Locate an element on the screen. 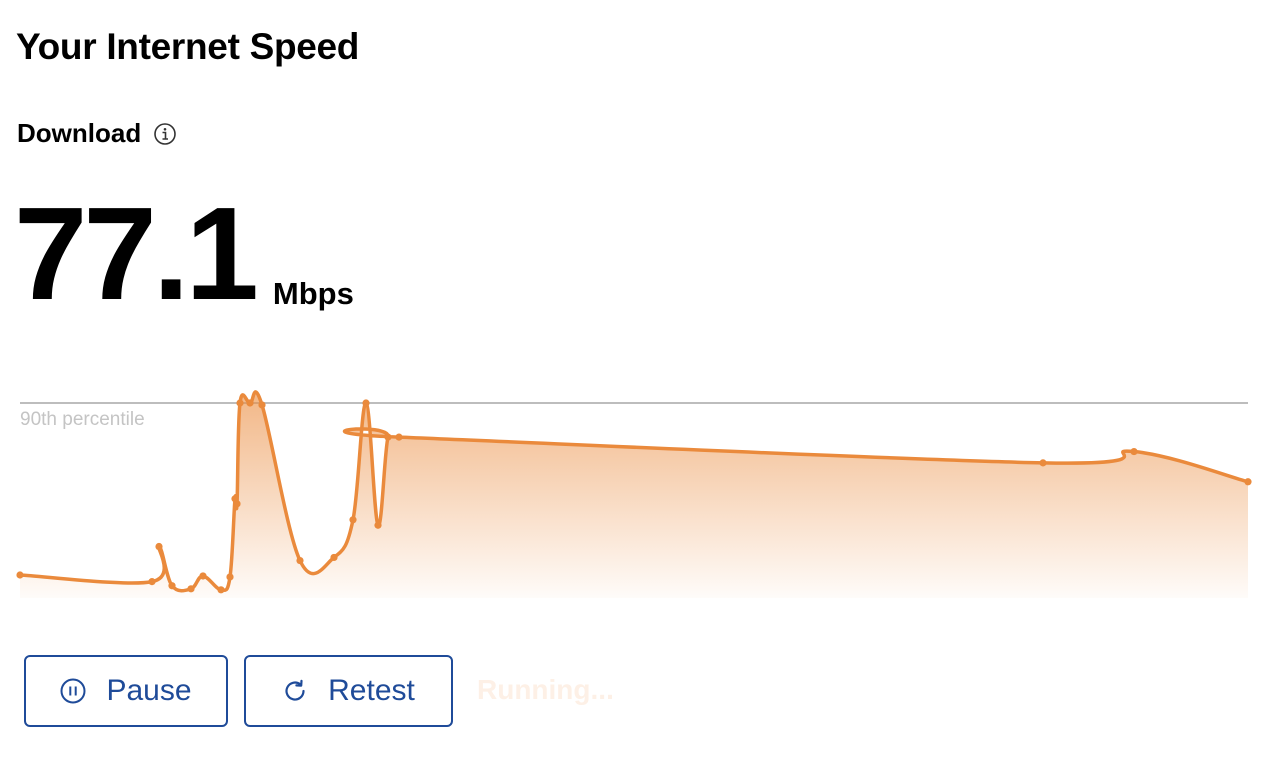 The width and height of the screenshot is (1278, 772). retest-button: Retest is located at coordinates (348, 691).